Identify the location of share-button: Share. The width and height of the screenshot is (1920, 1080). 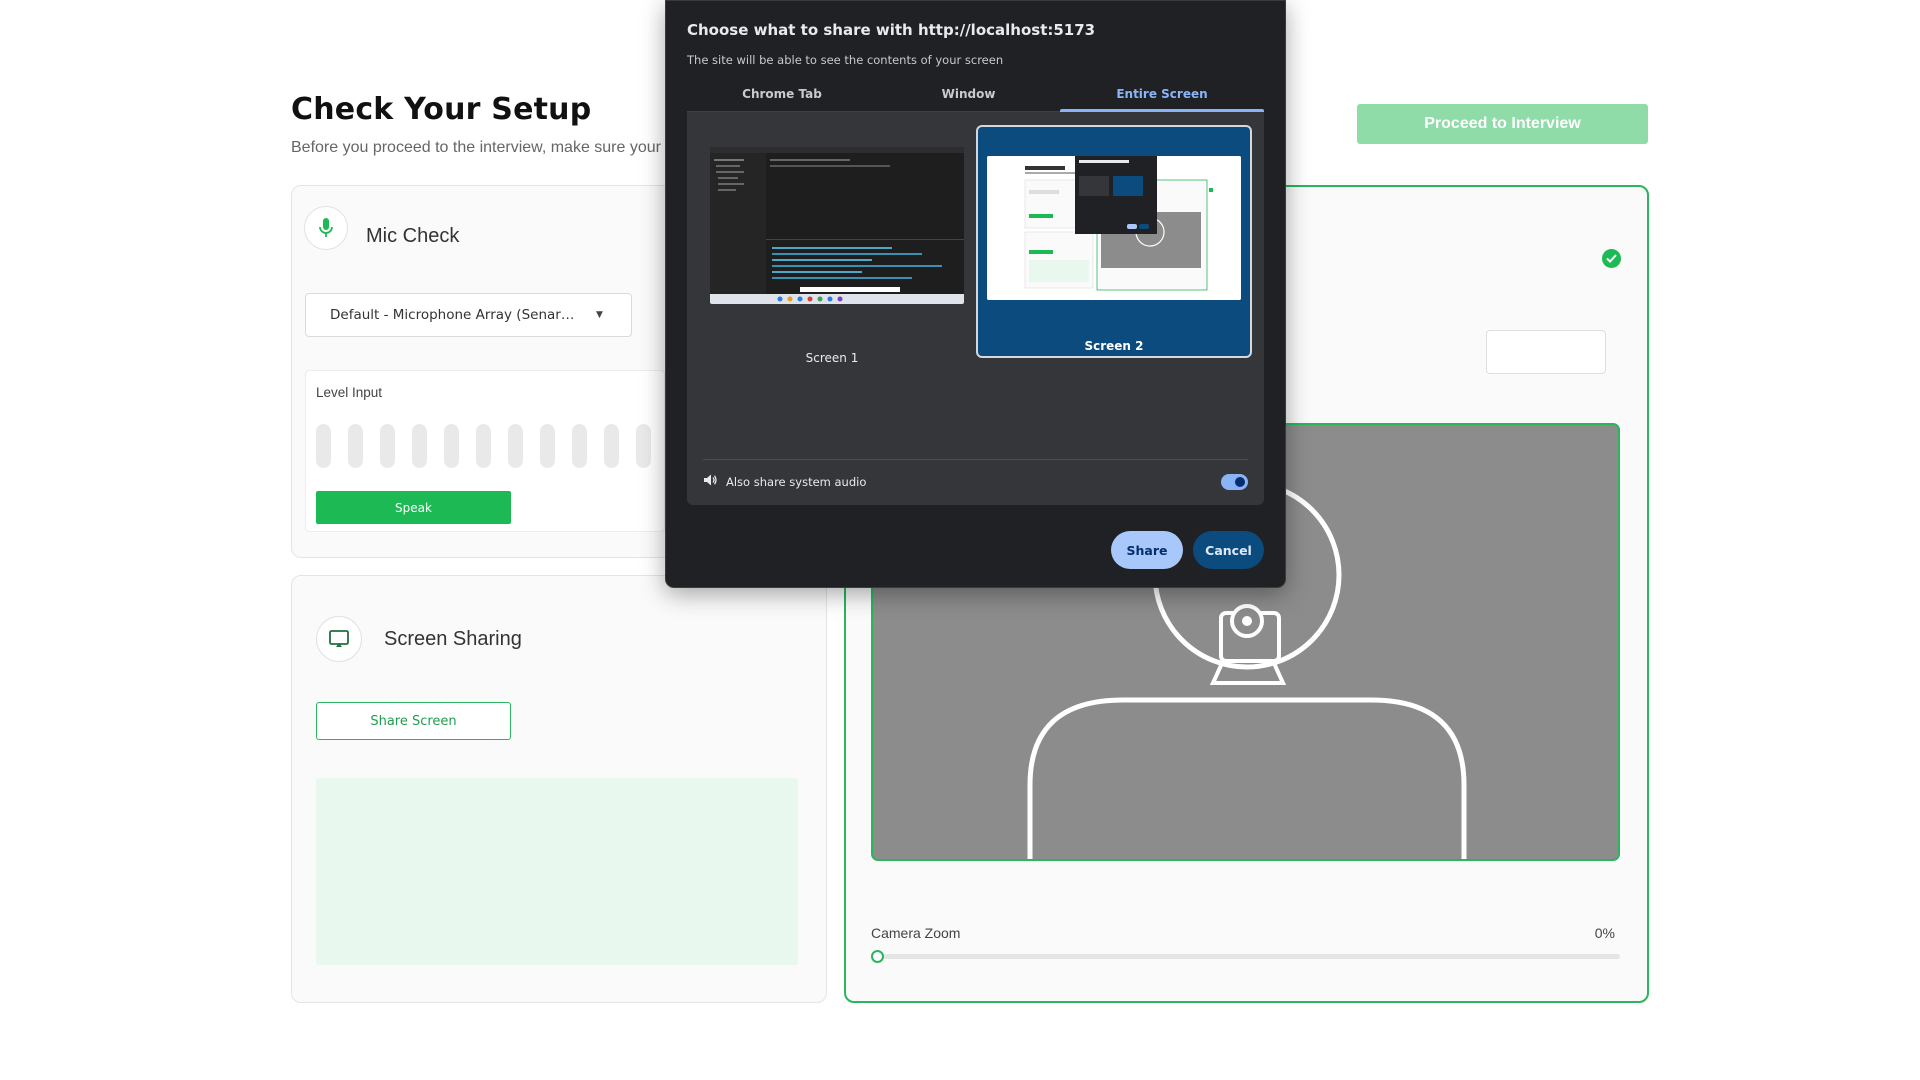
(1147, 550).